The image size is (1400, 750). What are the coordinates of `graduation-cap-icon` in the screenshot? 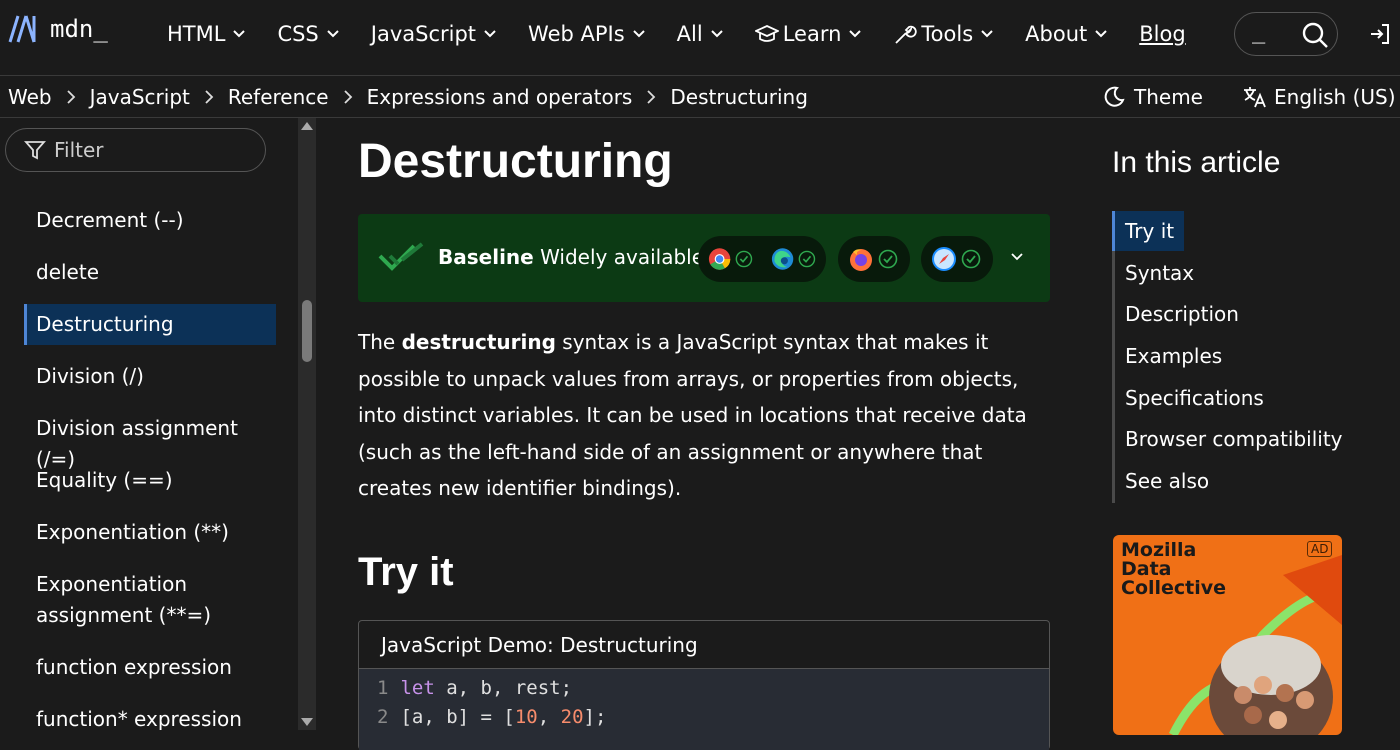 It's located at (766, 33).